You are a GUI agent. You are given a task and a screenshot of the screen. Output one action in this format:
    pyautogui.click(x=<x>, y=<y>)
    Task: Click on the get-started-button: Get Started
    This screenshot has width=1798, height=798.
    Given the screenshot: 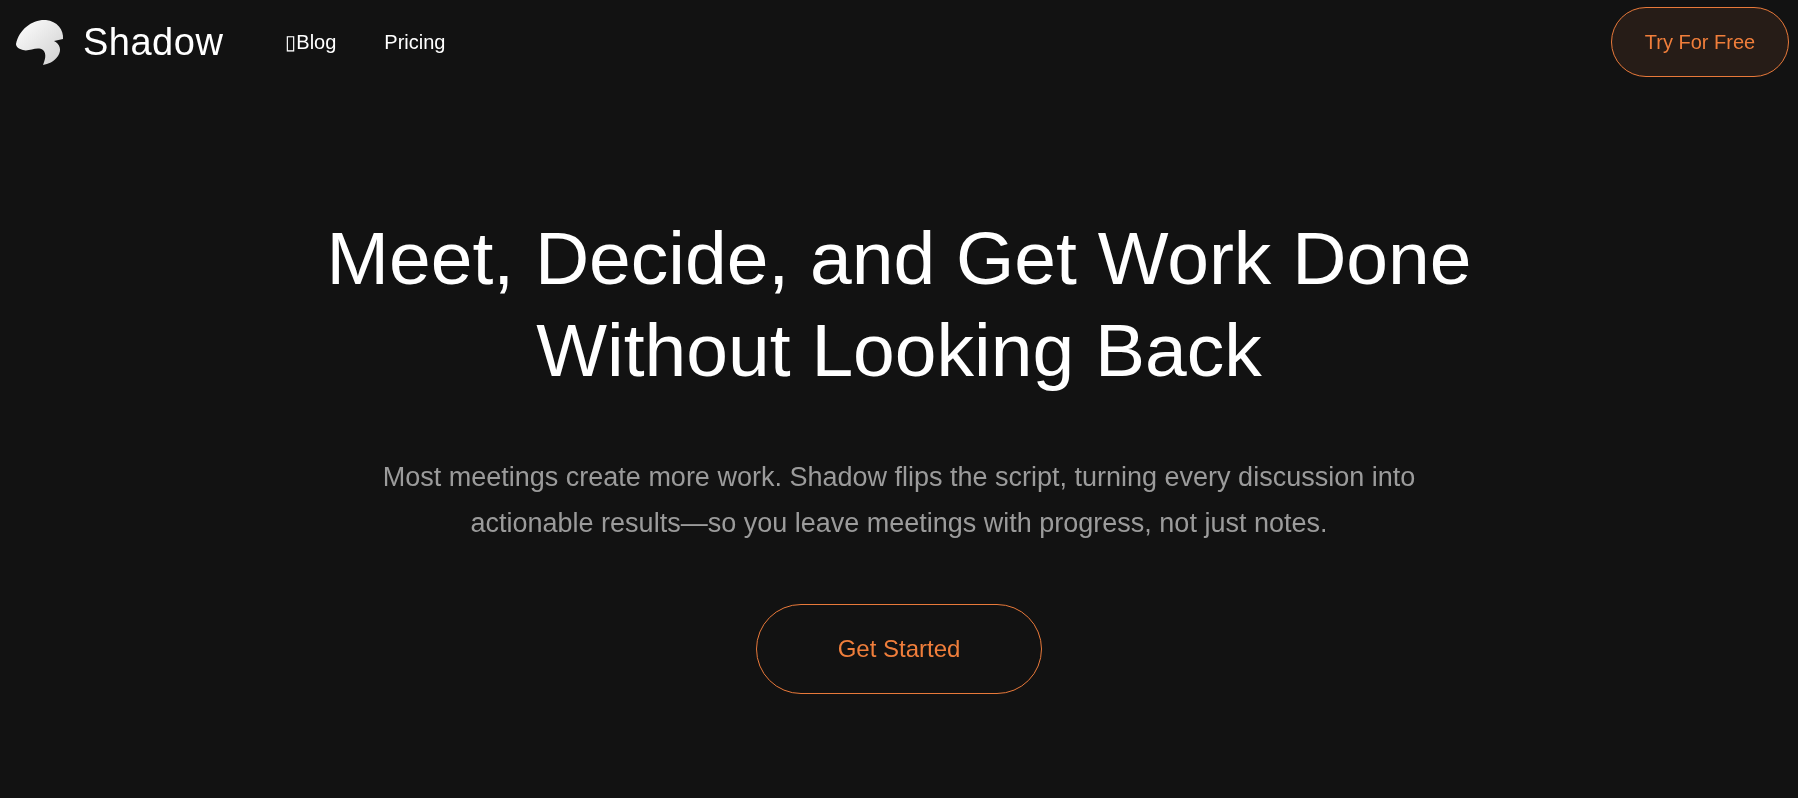 What is the action you would take?
    pyautogui.click(x=899, y=649)
    